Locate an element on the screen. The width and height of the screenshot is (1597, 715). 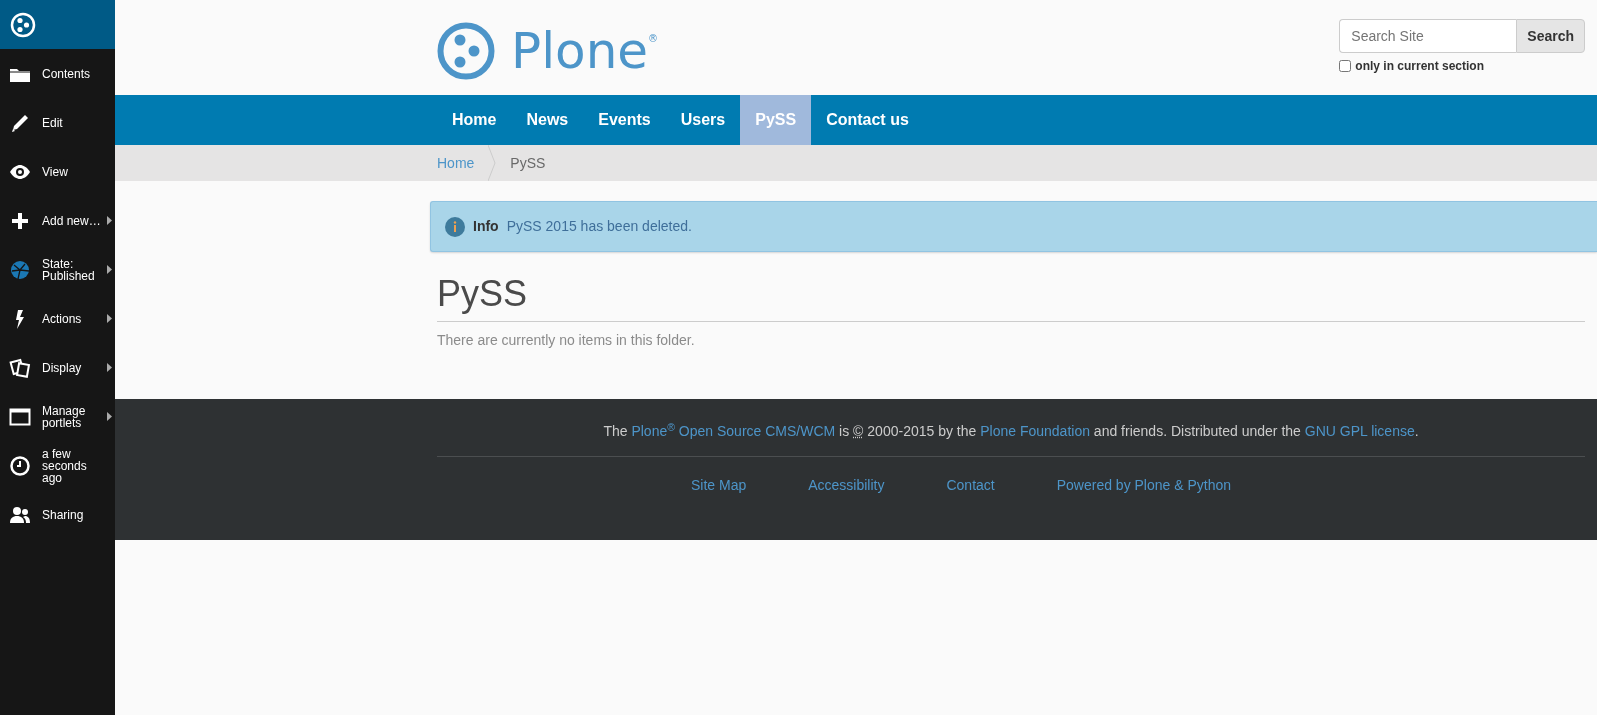
breadcrumb-link: Home is located at coordinates (456, 163).